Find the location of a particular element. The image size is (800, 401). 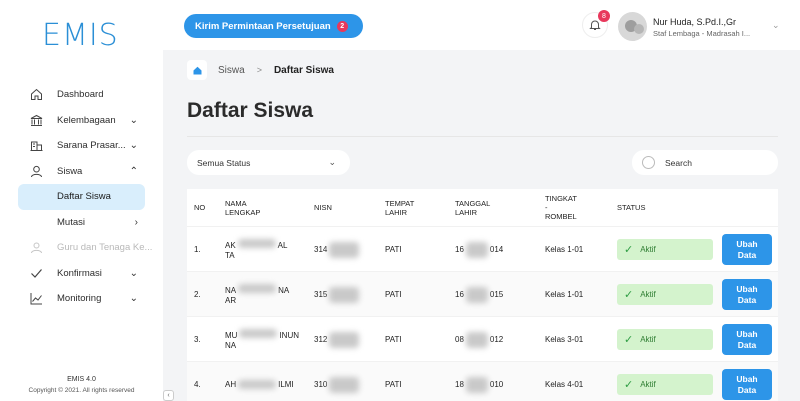

copyright: Copyright © 2021. All rights reserved is located at coordinates (81, 390).